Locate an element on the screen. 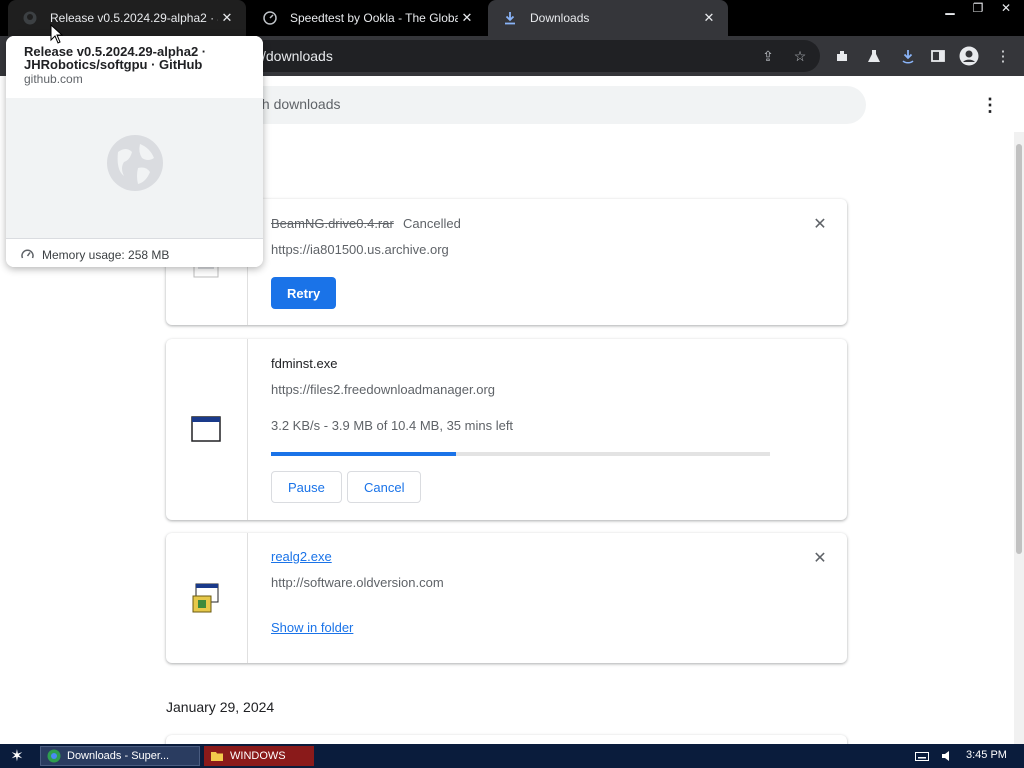 This screenshot has width=1024, height=768. hover-card-preview is located at coordinates (134, 168).